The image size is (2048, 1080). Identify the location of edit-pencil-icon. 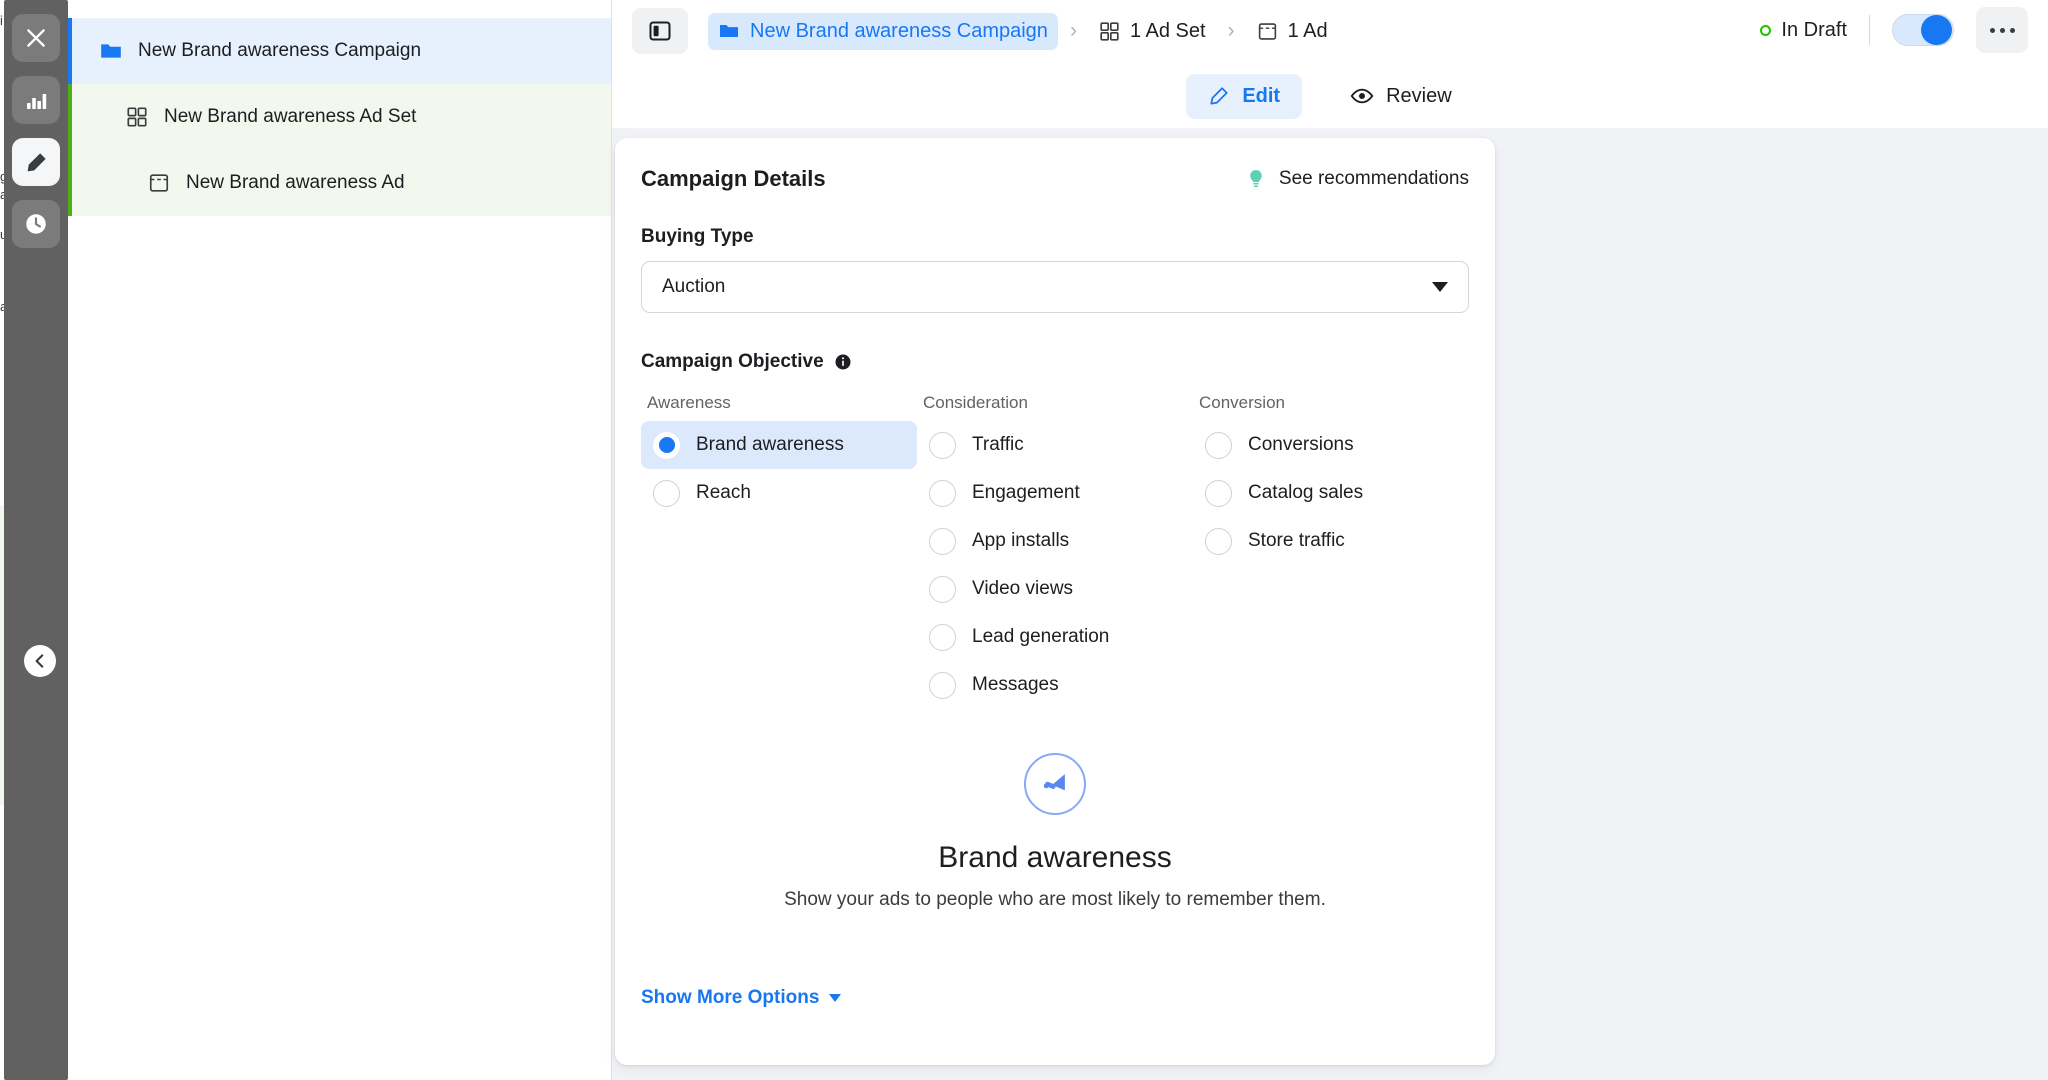
(36, 161).